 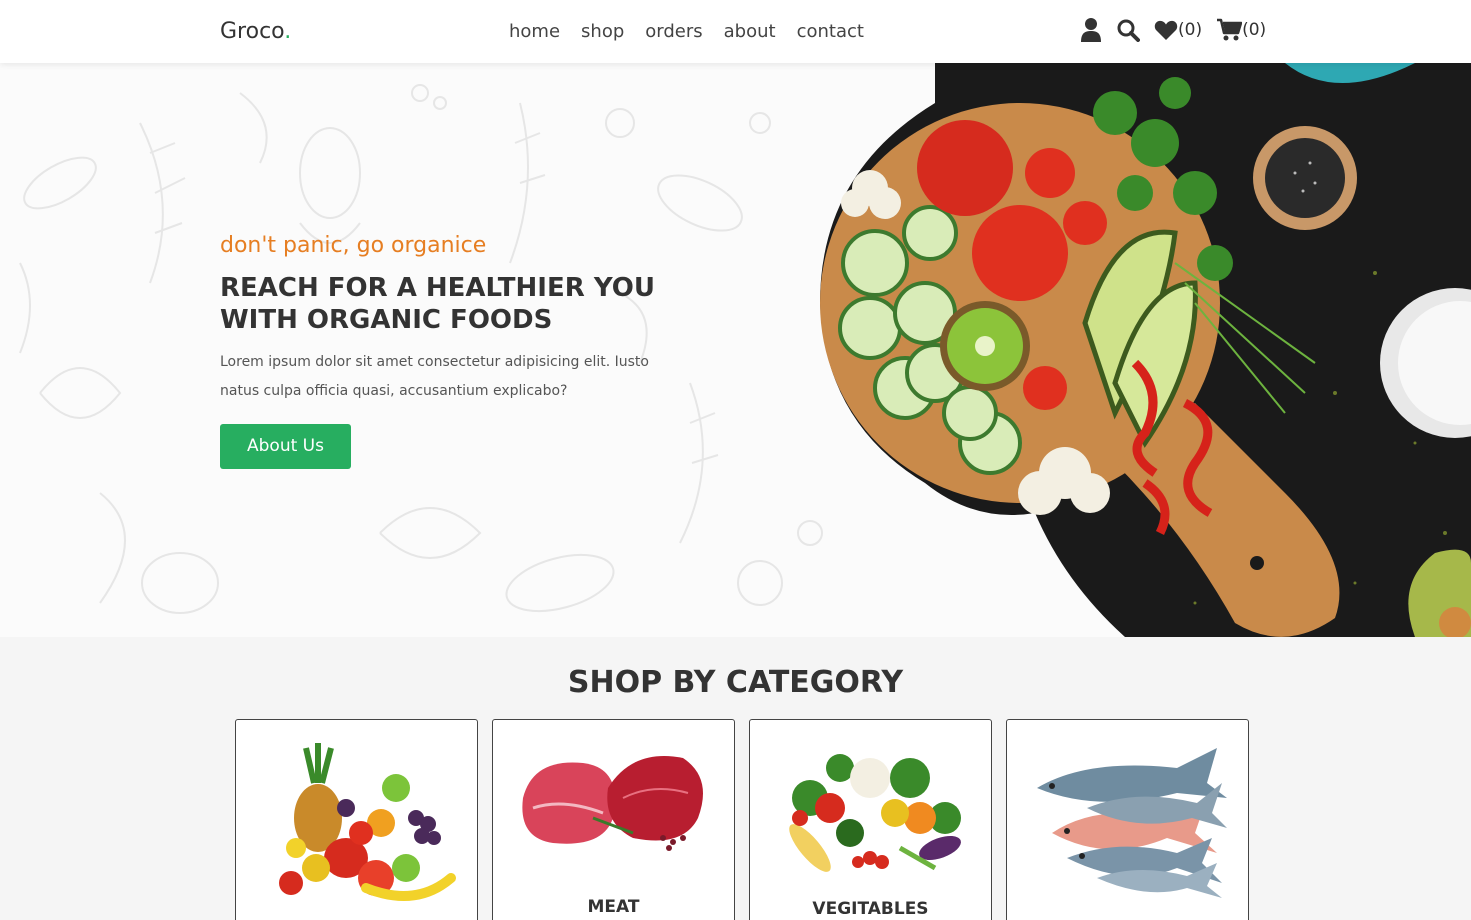 I want to click on wishlist-button: (0), so click(x=1178, y=30).